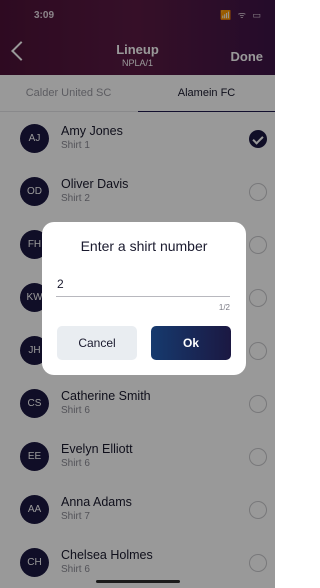  Describe the element at coordinates (144, 246) in the screenshot. I see `dialog-title: Enter a shirt number` at that location.